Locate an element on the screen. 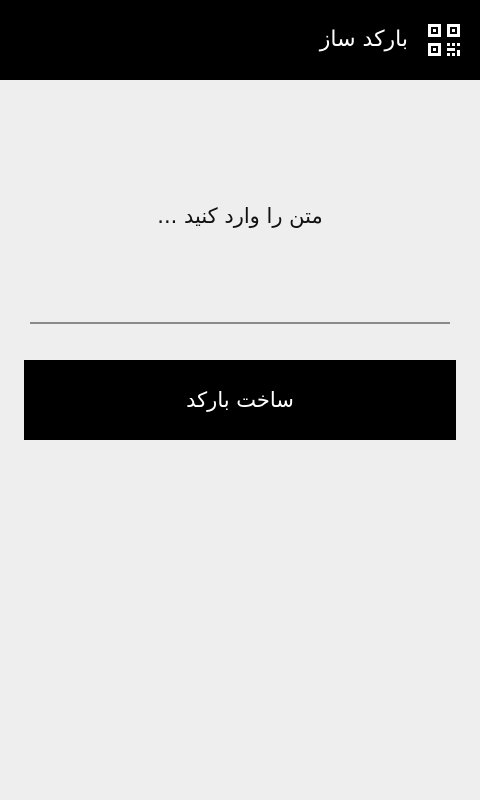 Image resolution: width=480 pixels, height=800 pixels. build-barcode-button: ساخت بارکد is located at coordinates (240, 400).